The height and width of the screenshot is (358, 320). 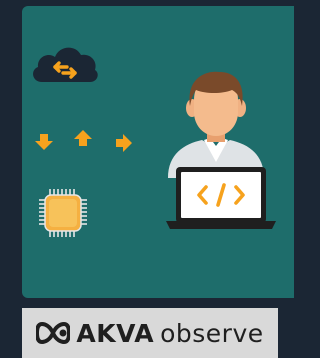 What do you see at coordinates (124, 143) in the screenshot?
I see `arrow-right-icon` at bounding box center [124, 143].